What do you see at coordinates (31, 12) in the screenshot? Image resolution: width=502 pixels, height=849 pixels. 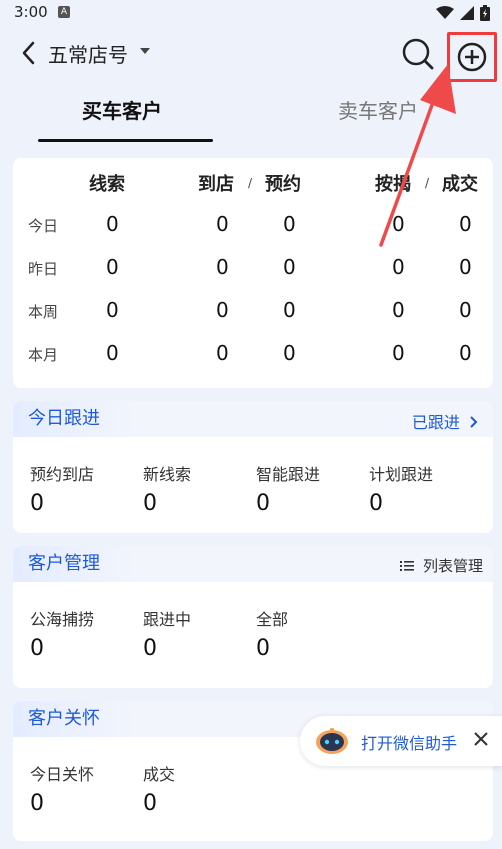 I see `status-time: 3:00` at bounding box center [31, 12].